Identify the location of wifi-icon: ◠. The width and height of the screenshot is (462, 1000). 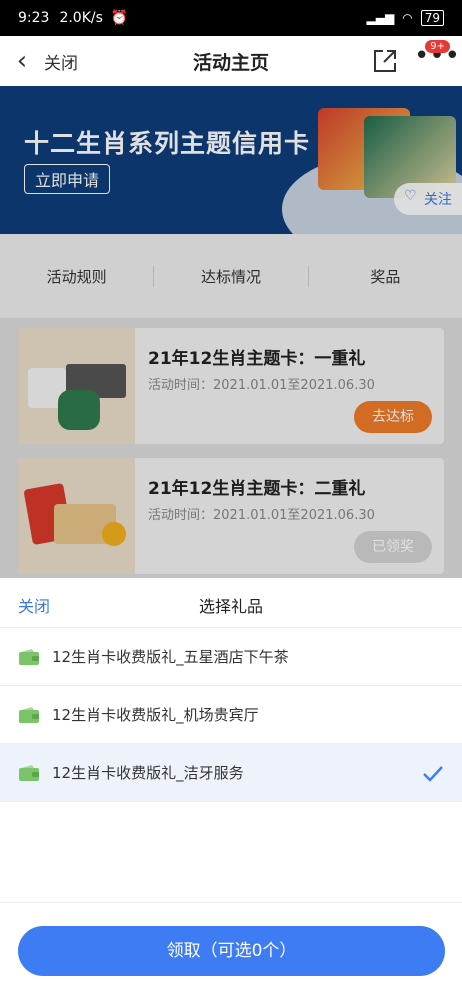
(407, 18).